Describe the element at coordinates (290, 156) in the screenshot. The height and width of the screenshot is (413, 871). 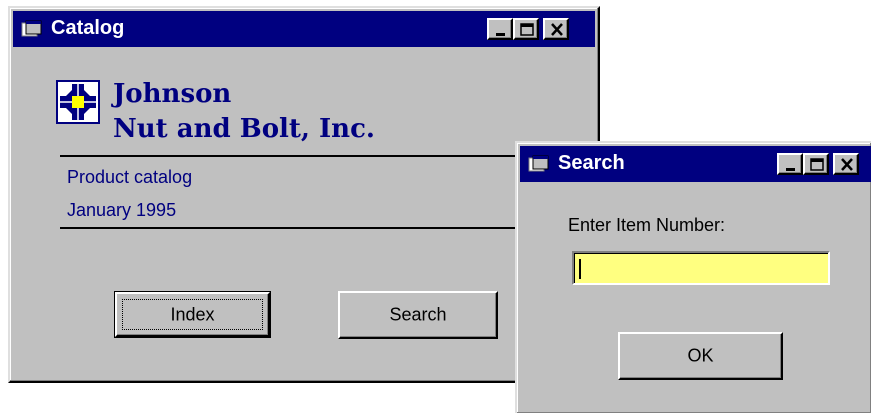
I see `divider-top` at that location.